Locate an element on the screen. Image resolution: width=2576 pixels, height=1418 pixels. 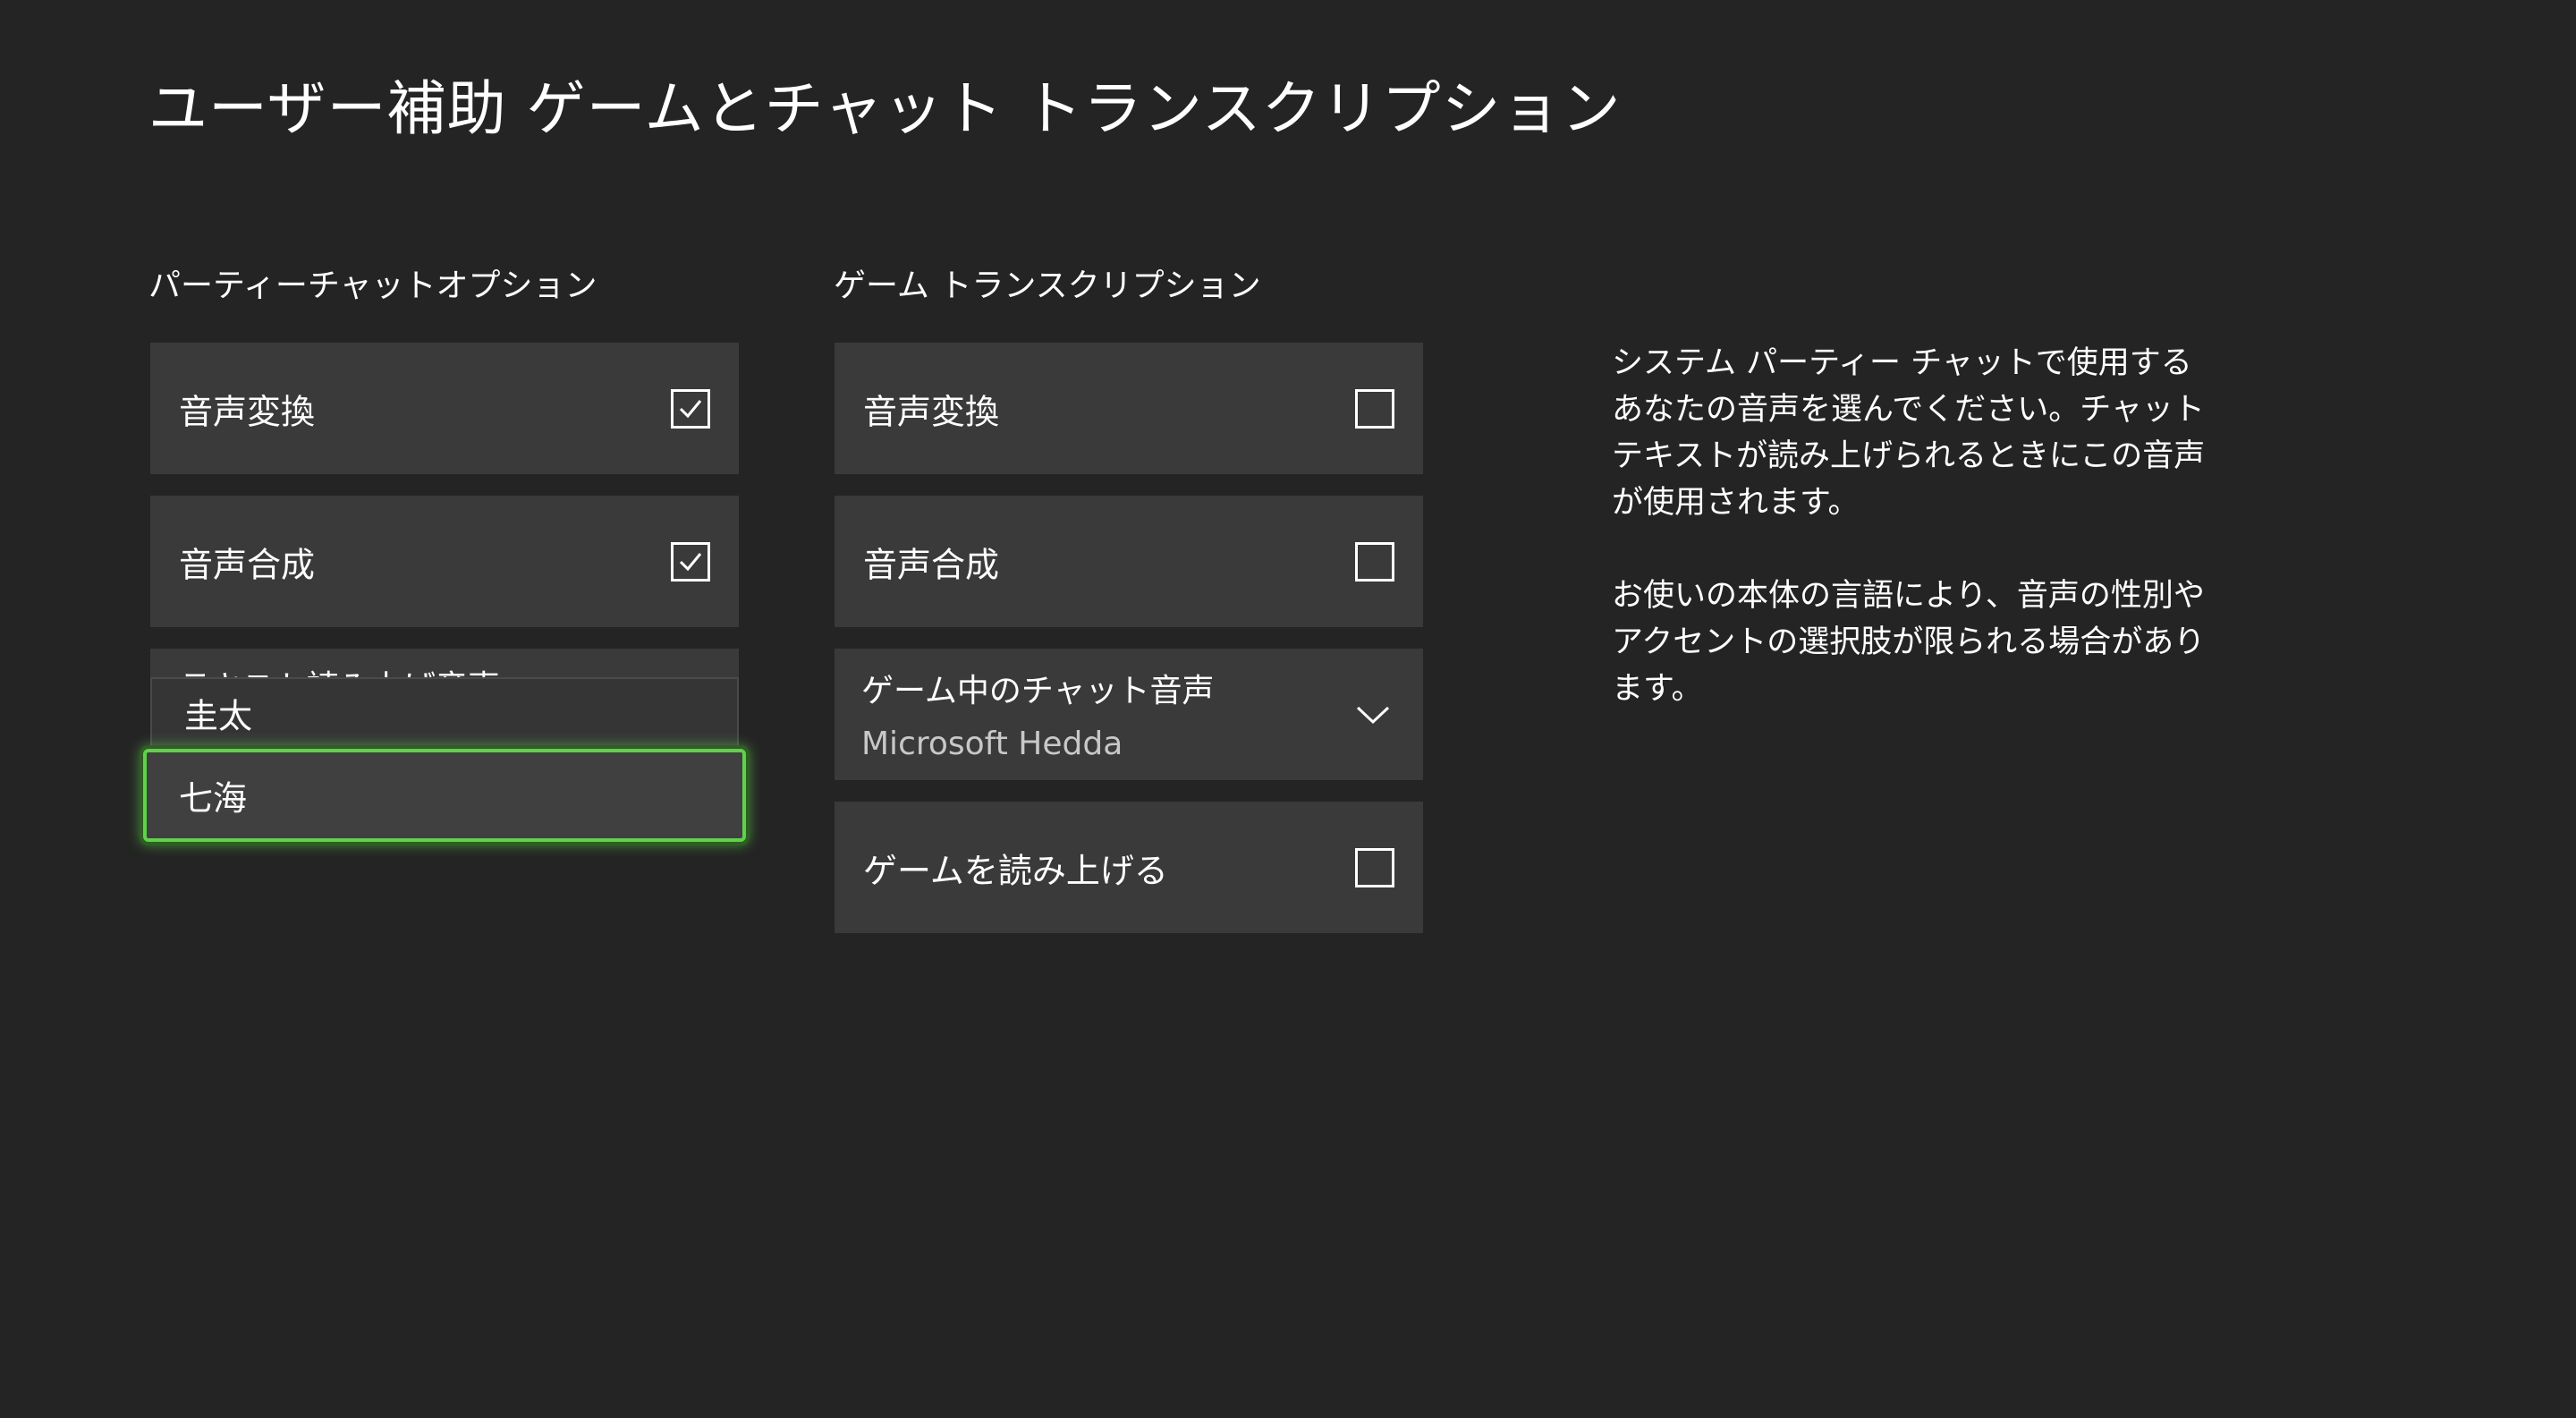
game-chat-voice-value: Microsoft Hedda is located at coordinates (992, 744).